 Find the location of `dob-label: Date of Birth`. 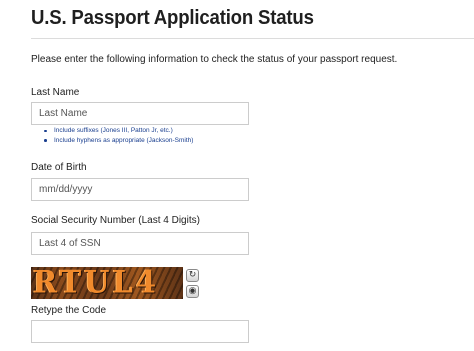

dob-label: Date of Birth is located at coordinates (59, 167).